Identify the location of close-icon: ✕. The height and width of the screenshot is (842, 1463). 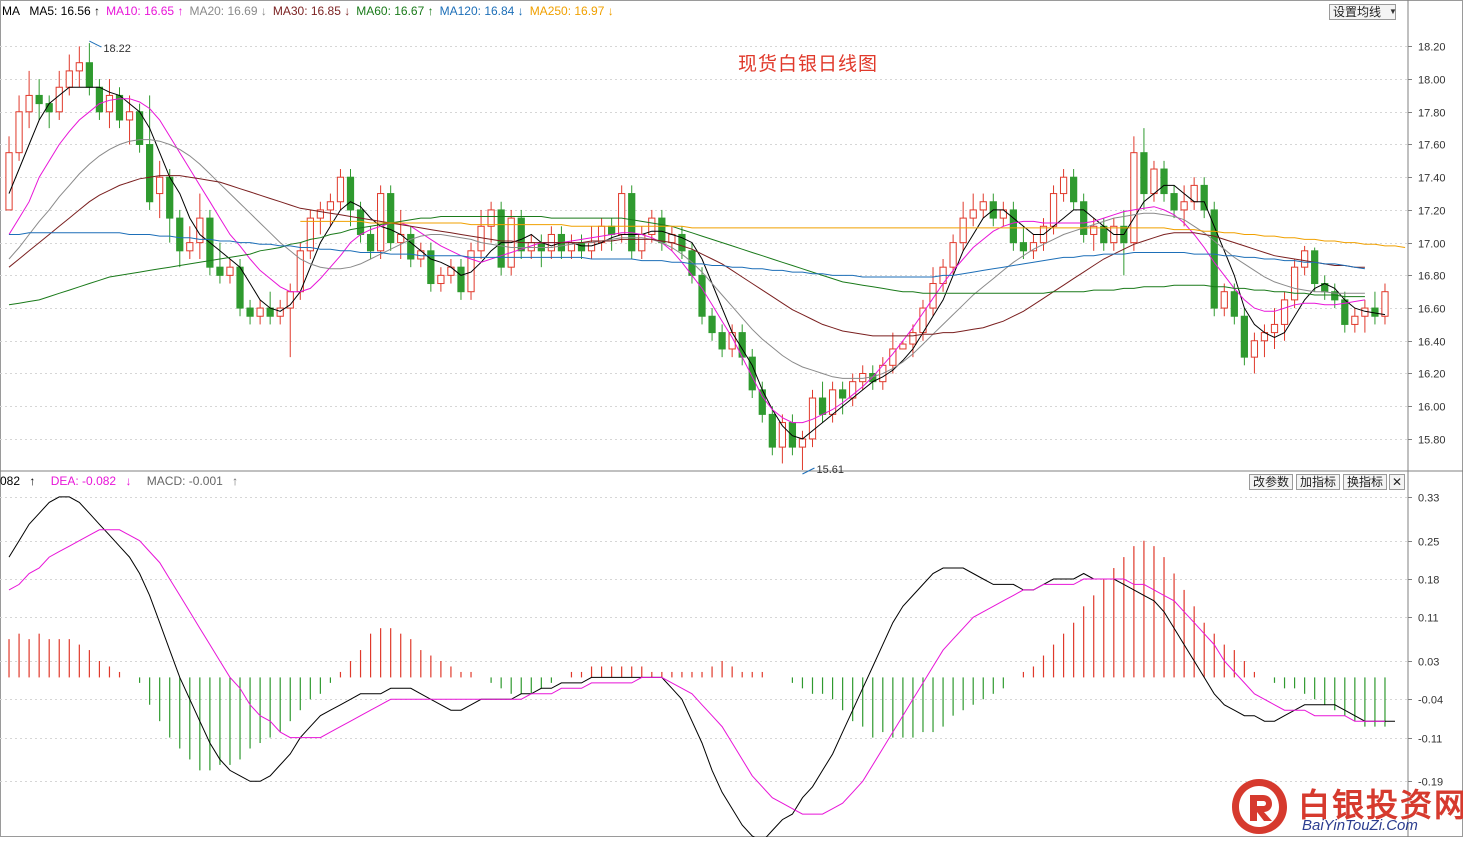
(1397, 482).